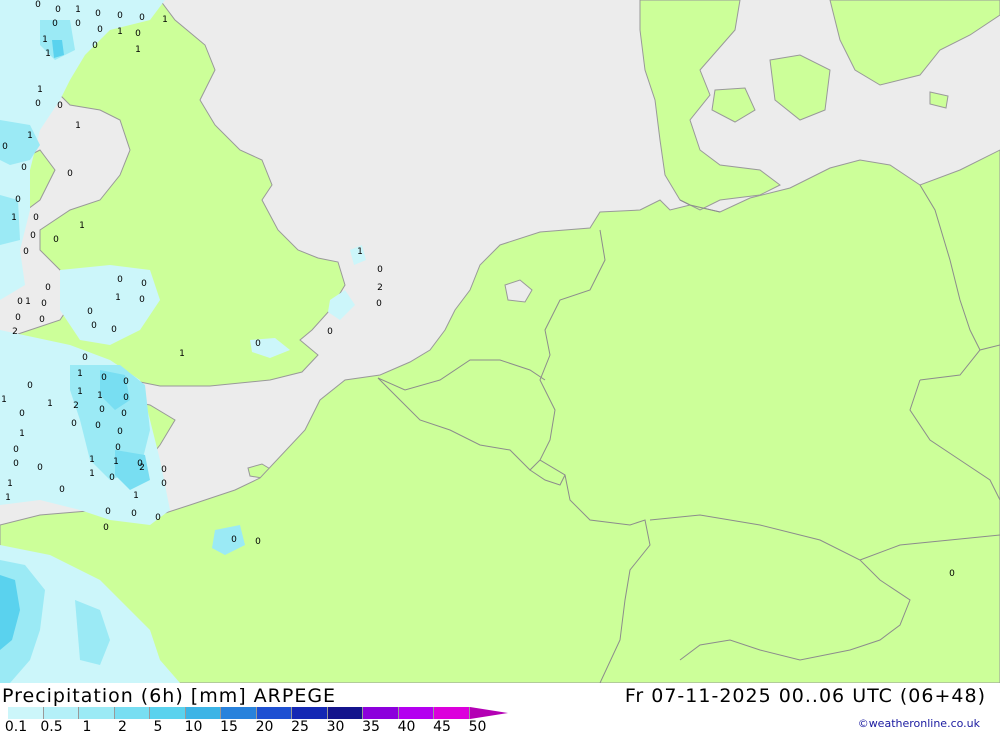 The image size is (1000, 735). What do you see at coordinates (805, 696) in the screenshot?
I see `valid-time: Fr 07-11-2025 00..06 UTC (06+48)` at bounding box center [805, 696].